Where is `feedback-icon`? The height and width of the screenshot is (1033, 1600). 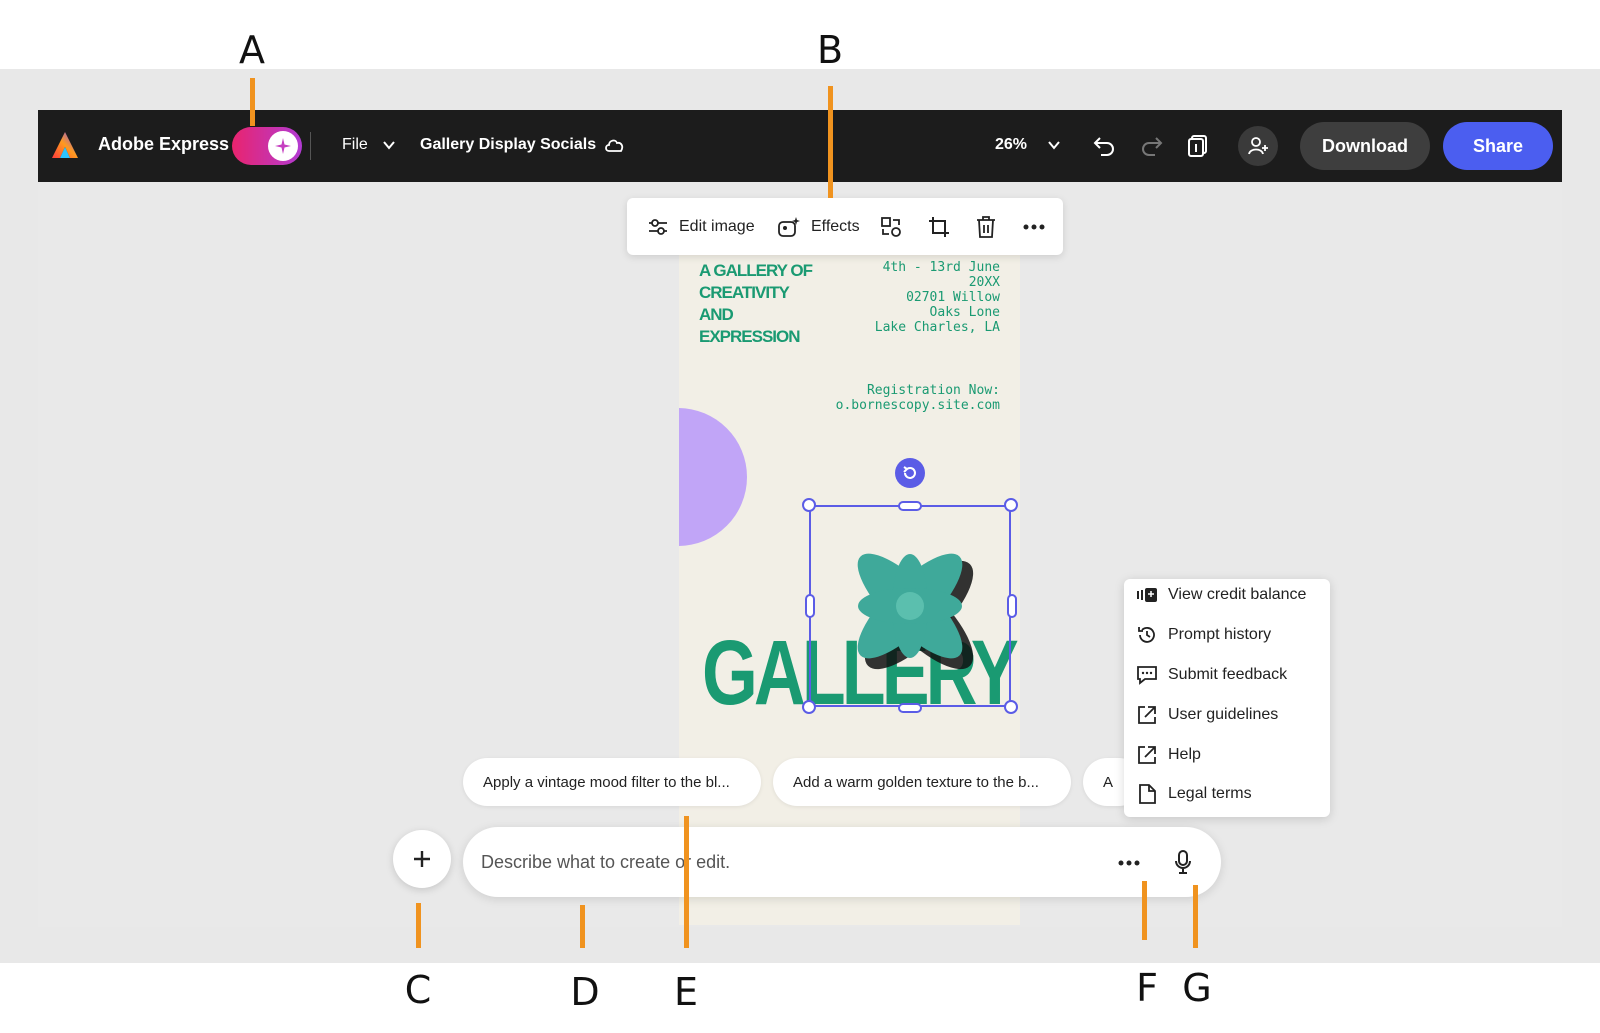
feedback-icon is located at coordinates (1147, 675).